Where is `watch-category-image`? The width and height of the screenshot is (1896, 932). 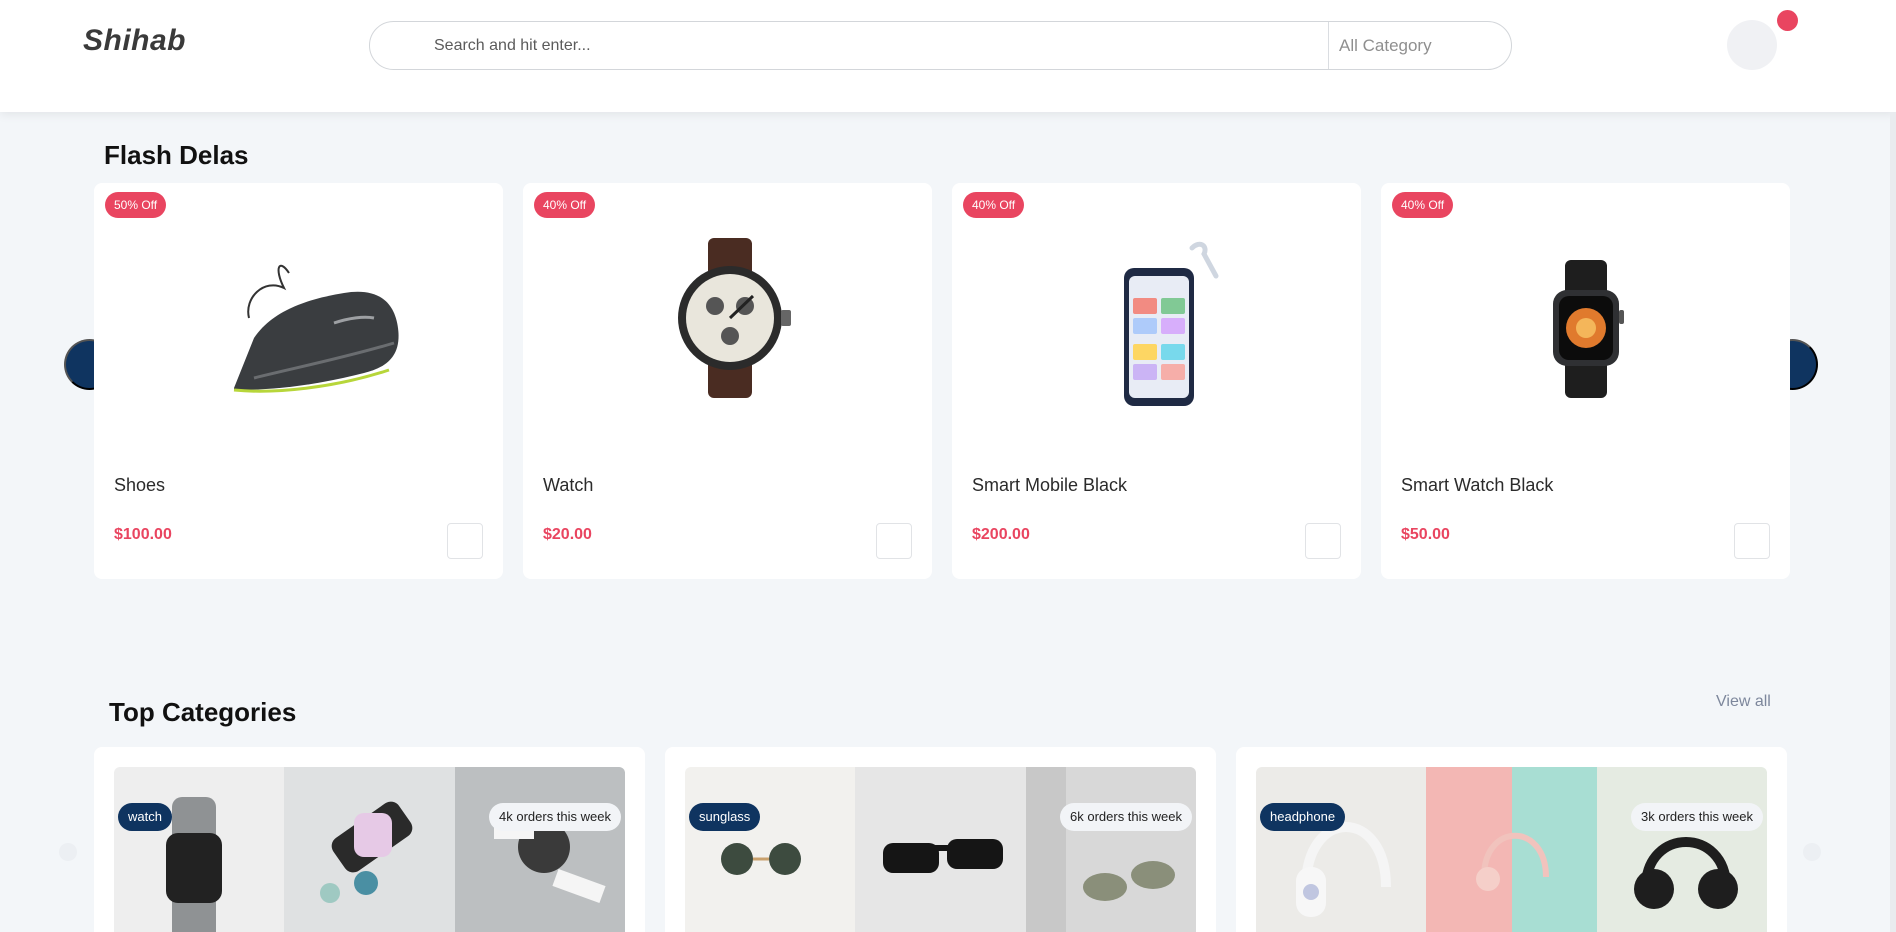 watch-category-image is located at coordinates (369, 849).